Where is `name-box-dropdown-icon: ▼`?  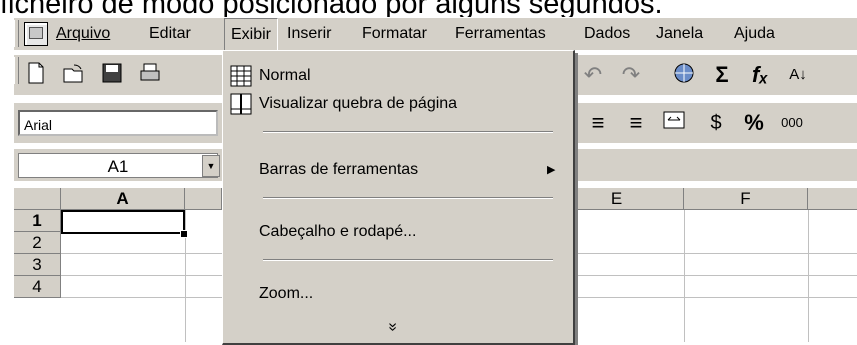 name-box-dropdown-icon: ▼ is located at coordinates (211, 166).